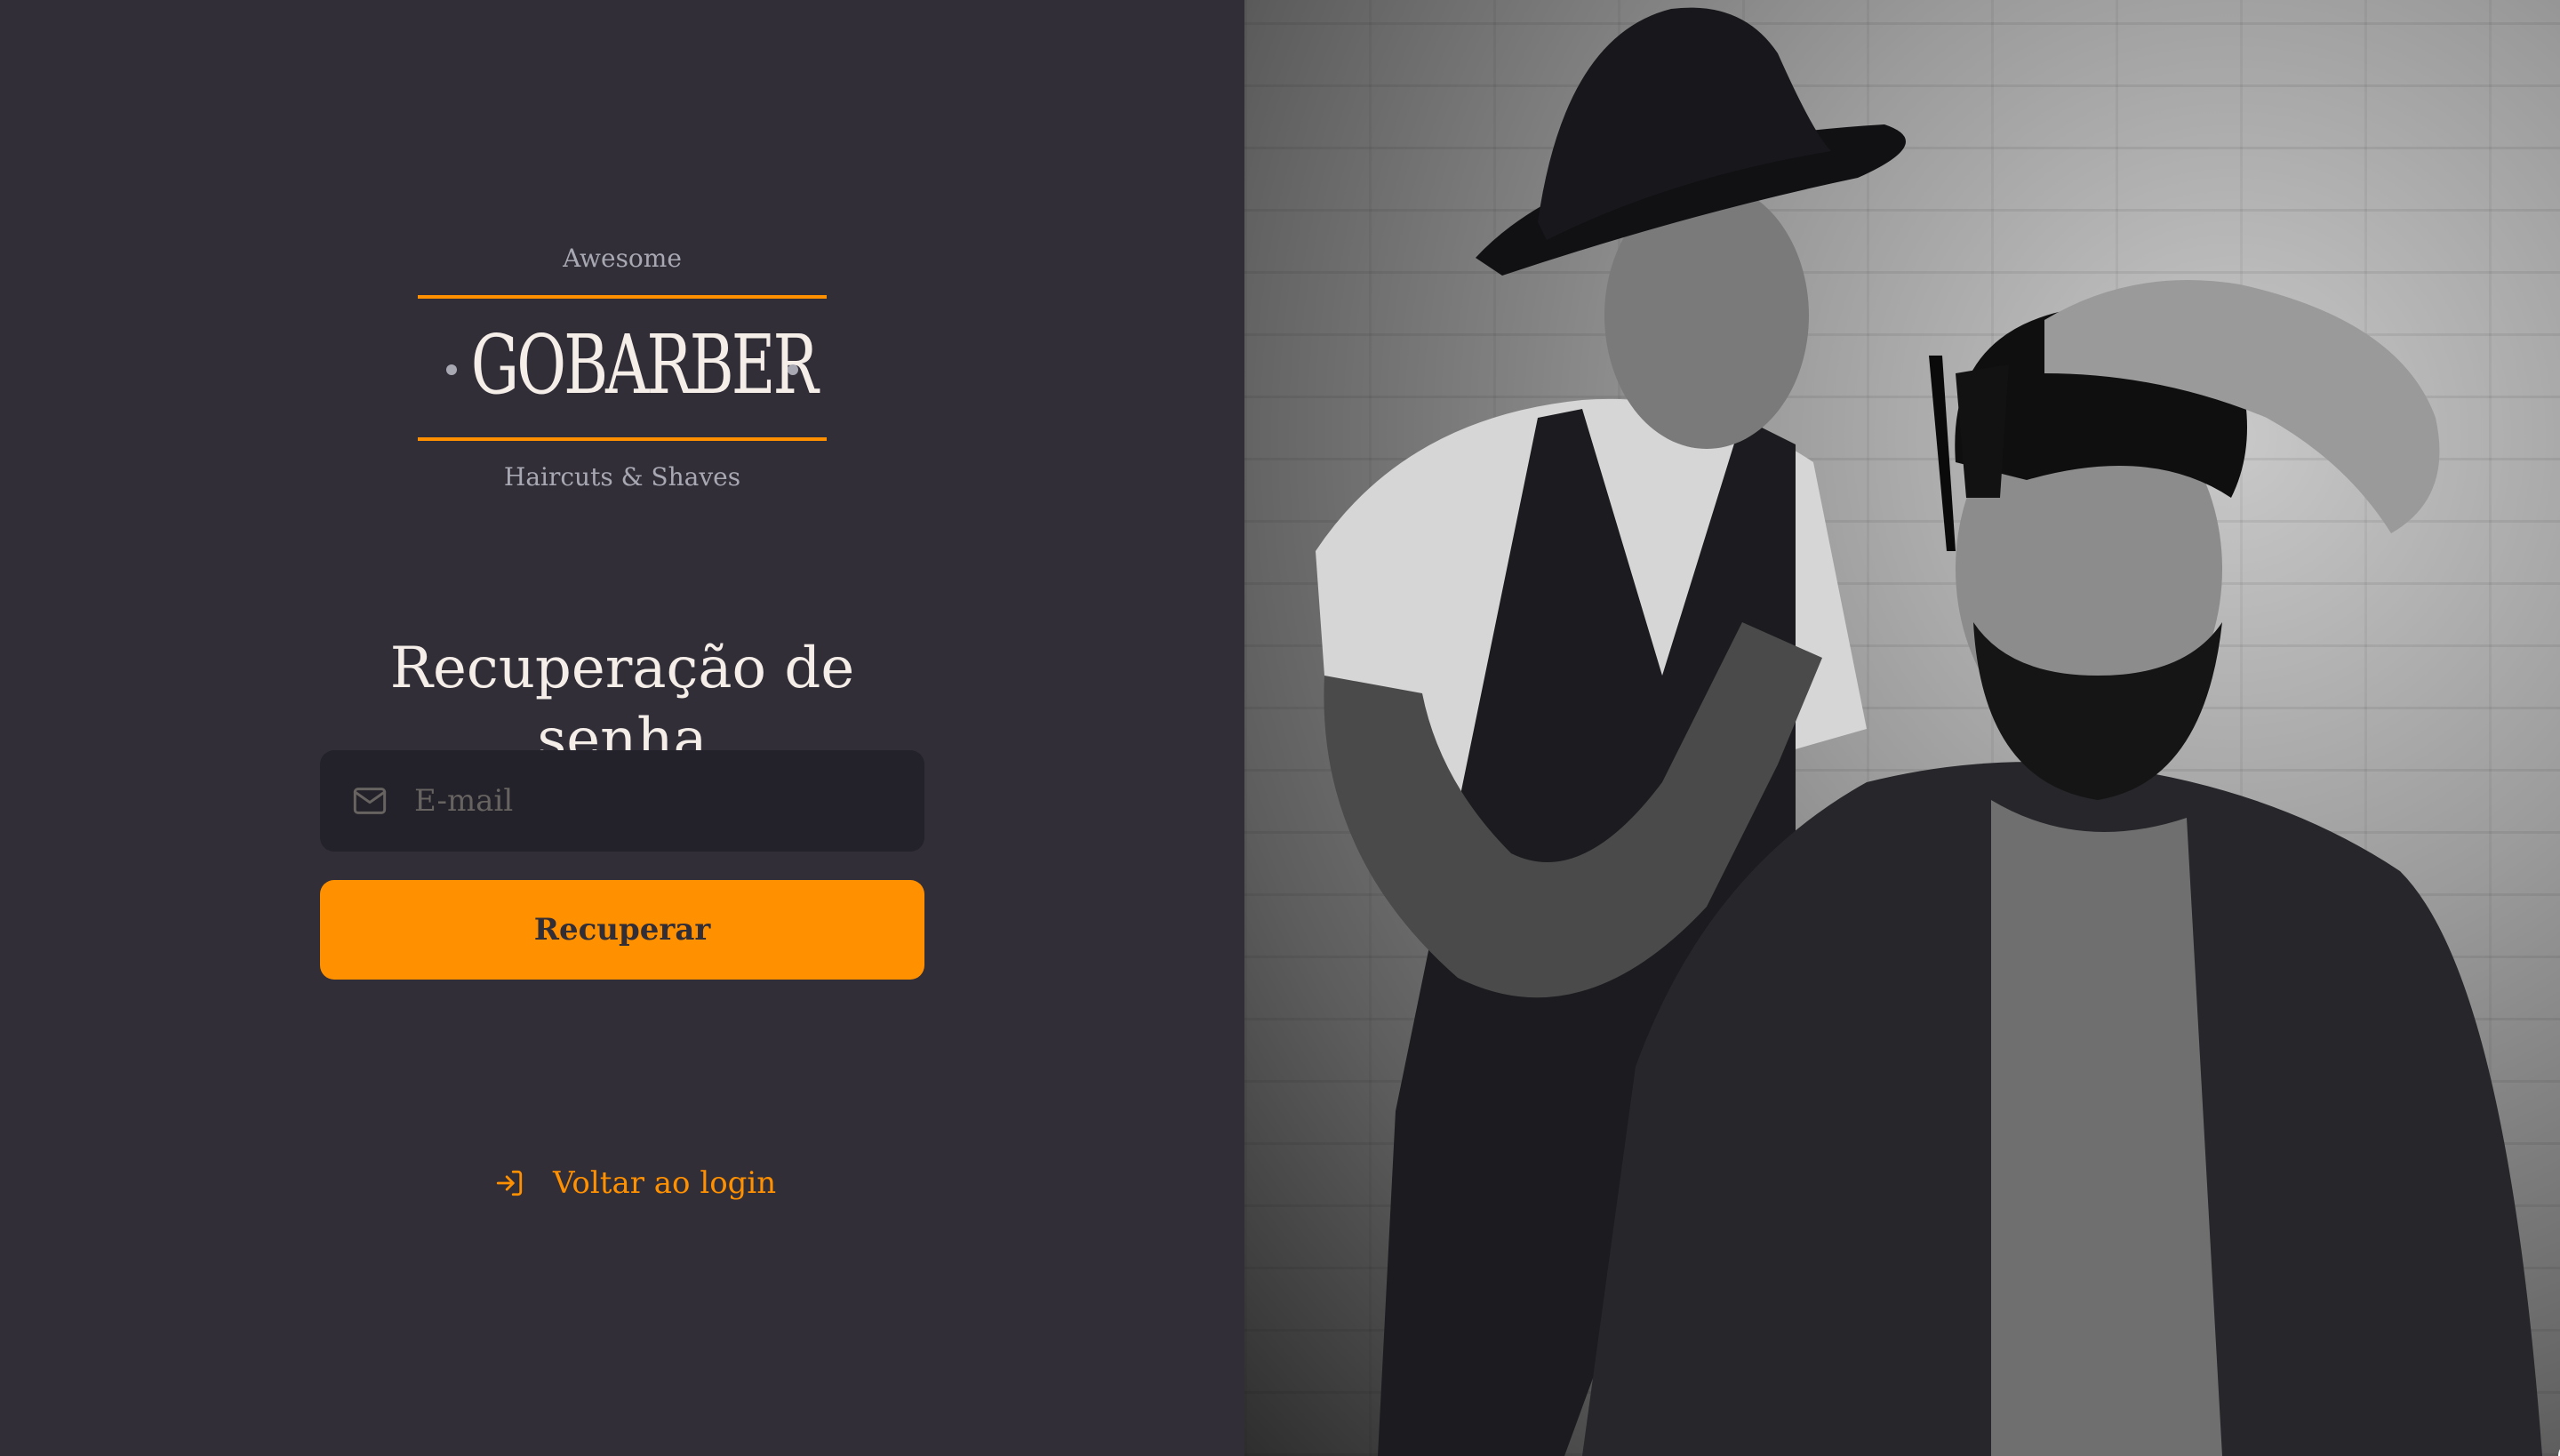  Describe the element at coordinates (622, 297) in the screenshot. I see `logo-divider-top` at that location.